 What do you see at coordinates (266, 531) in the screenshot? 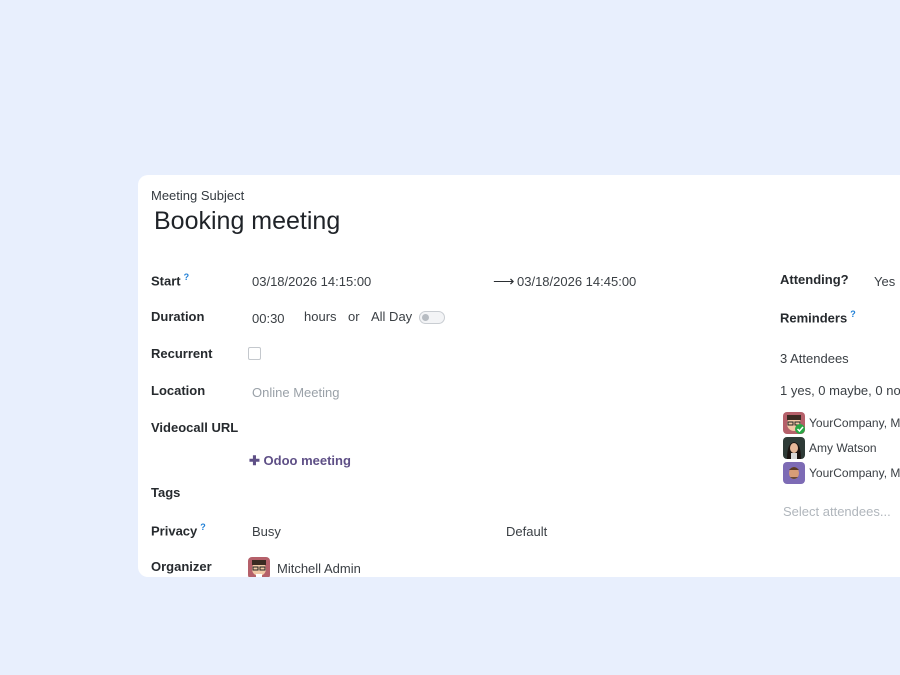
I see `privacy-select: Busy` at bounding box center [266, 531].